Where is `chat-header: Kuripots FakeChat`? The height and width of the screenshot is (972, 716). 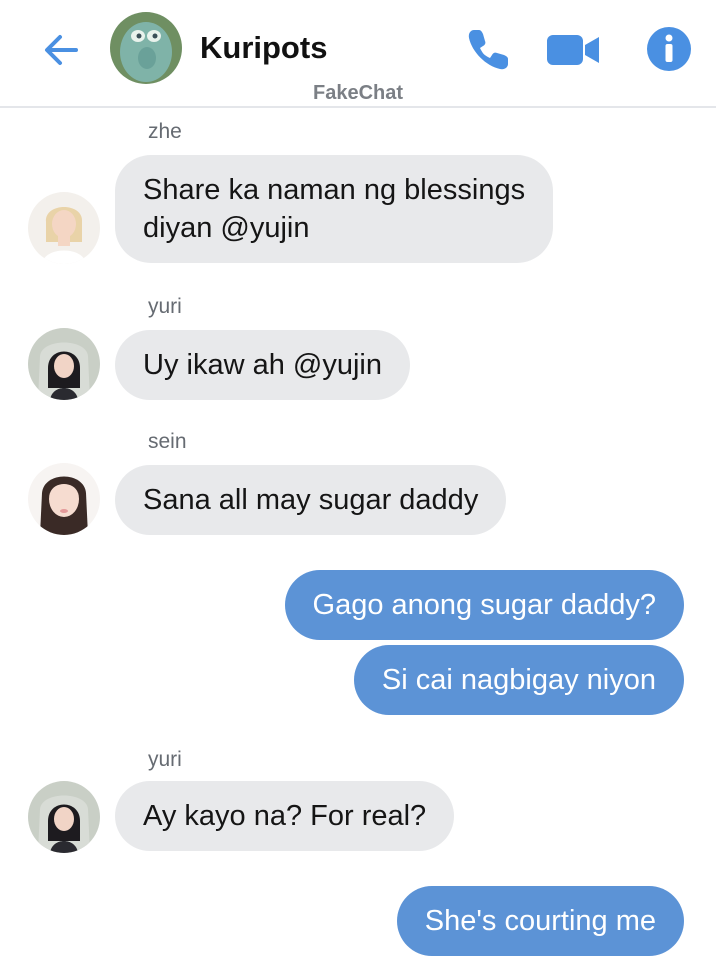 chat-header: Kuripots FakeChat is located at coordinates (358, 54).